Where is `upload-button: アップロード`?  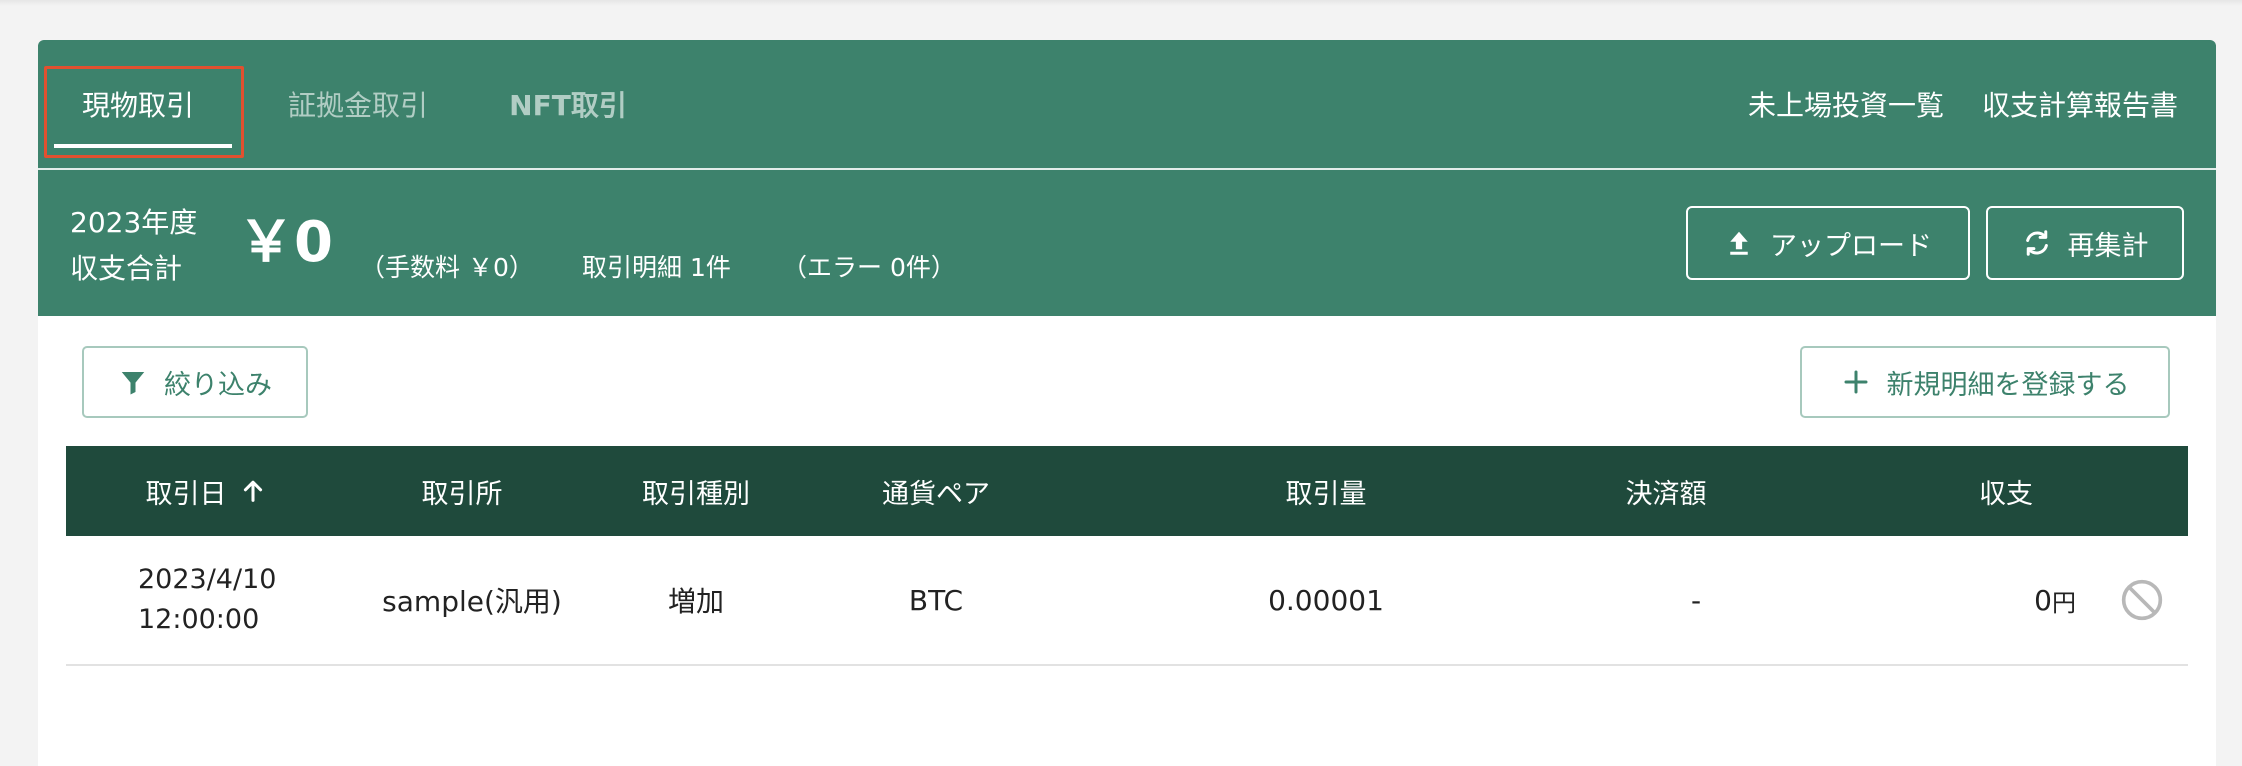 upload-button: アップロード is located at coordinates (1828, 243).